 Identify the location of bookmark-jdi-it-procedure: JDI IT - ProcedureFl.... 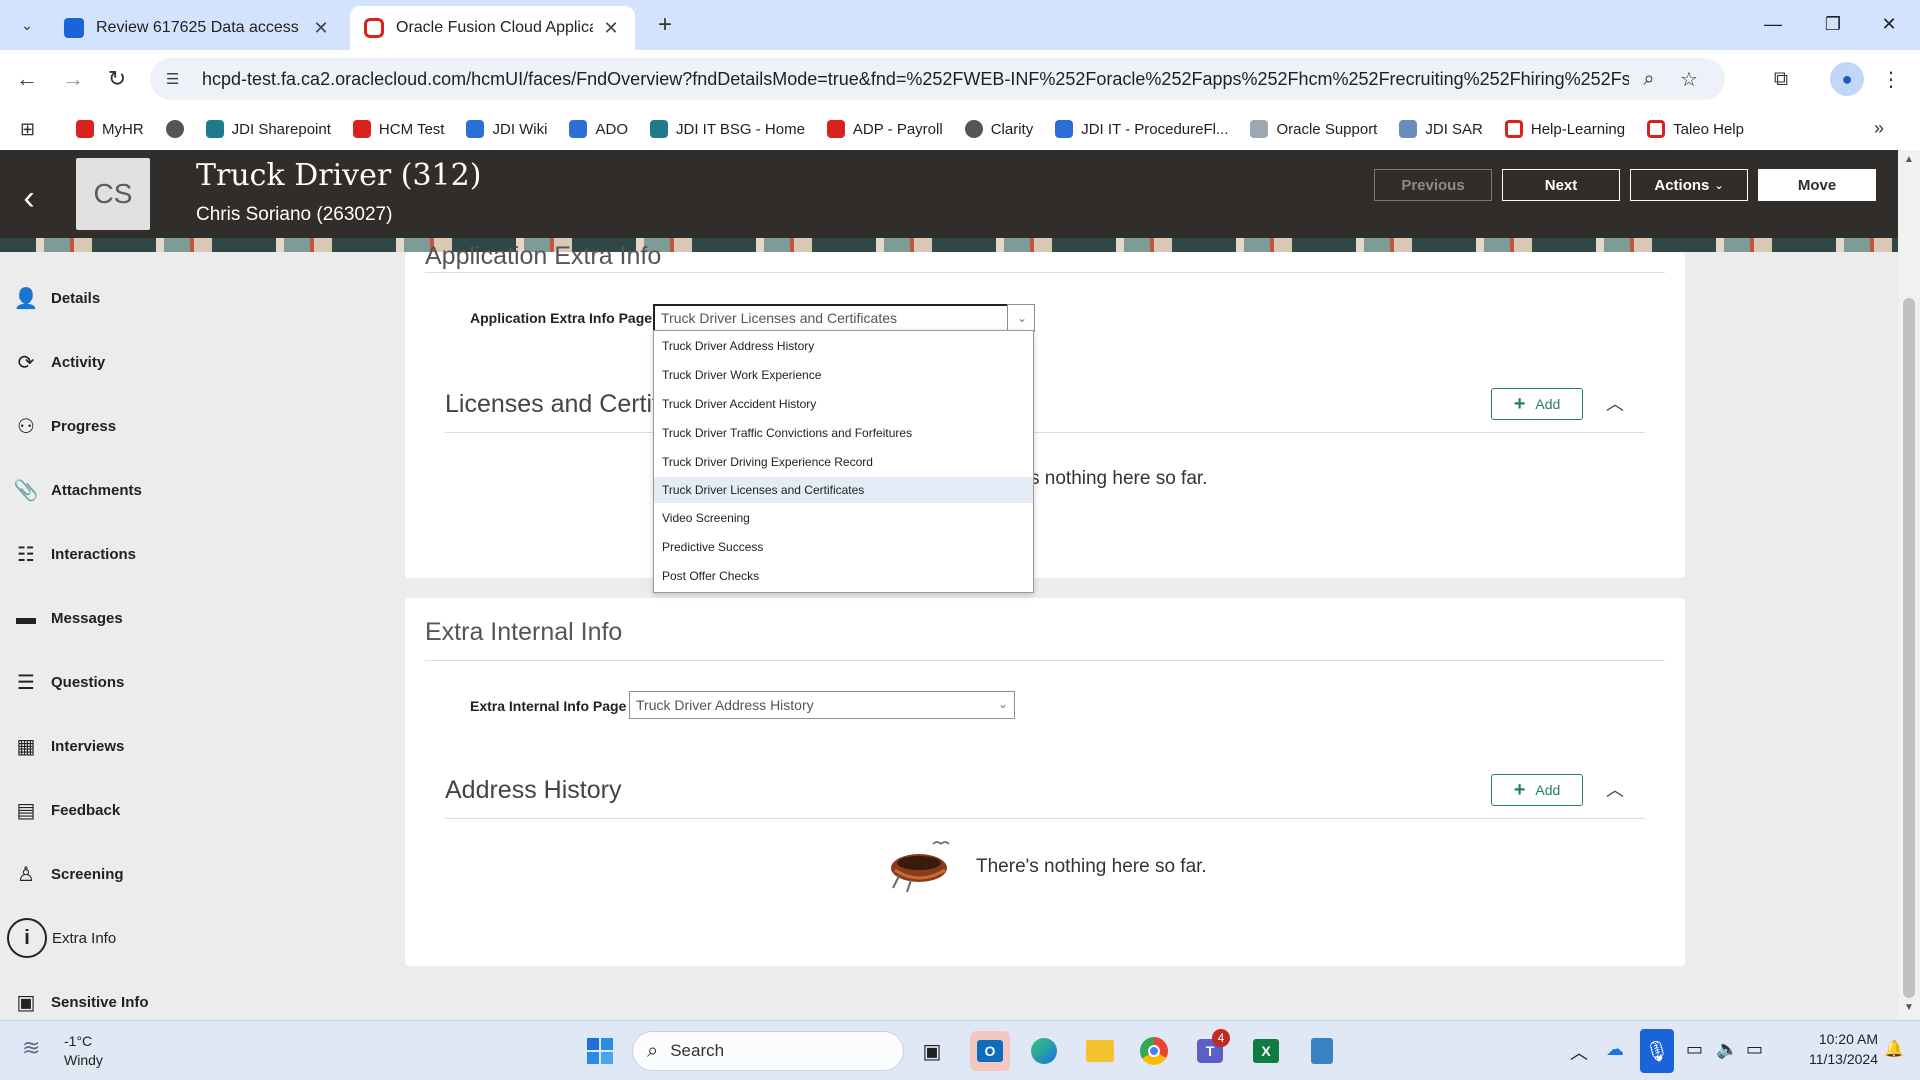
(1141, 129).